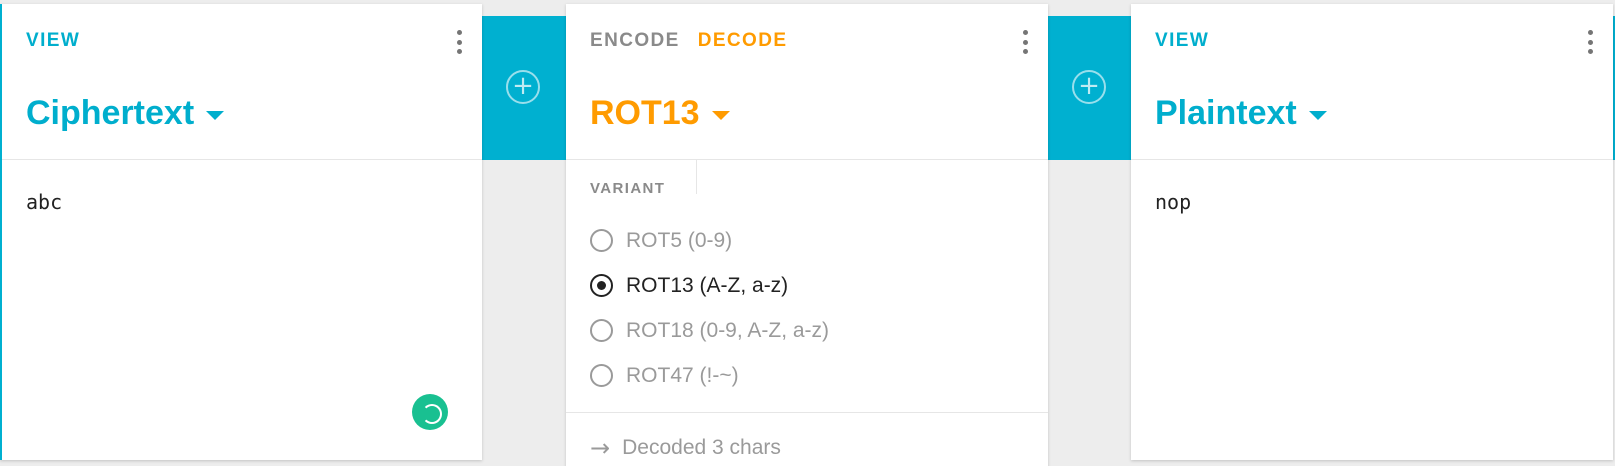 This screenshot has height=466, width=1615. Describe the element at coordinates (701, 447) in the screenshot. I see `status-text: Decoded 3 chars` at that location.